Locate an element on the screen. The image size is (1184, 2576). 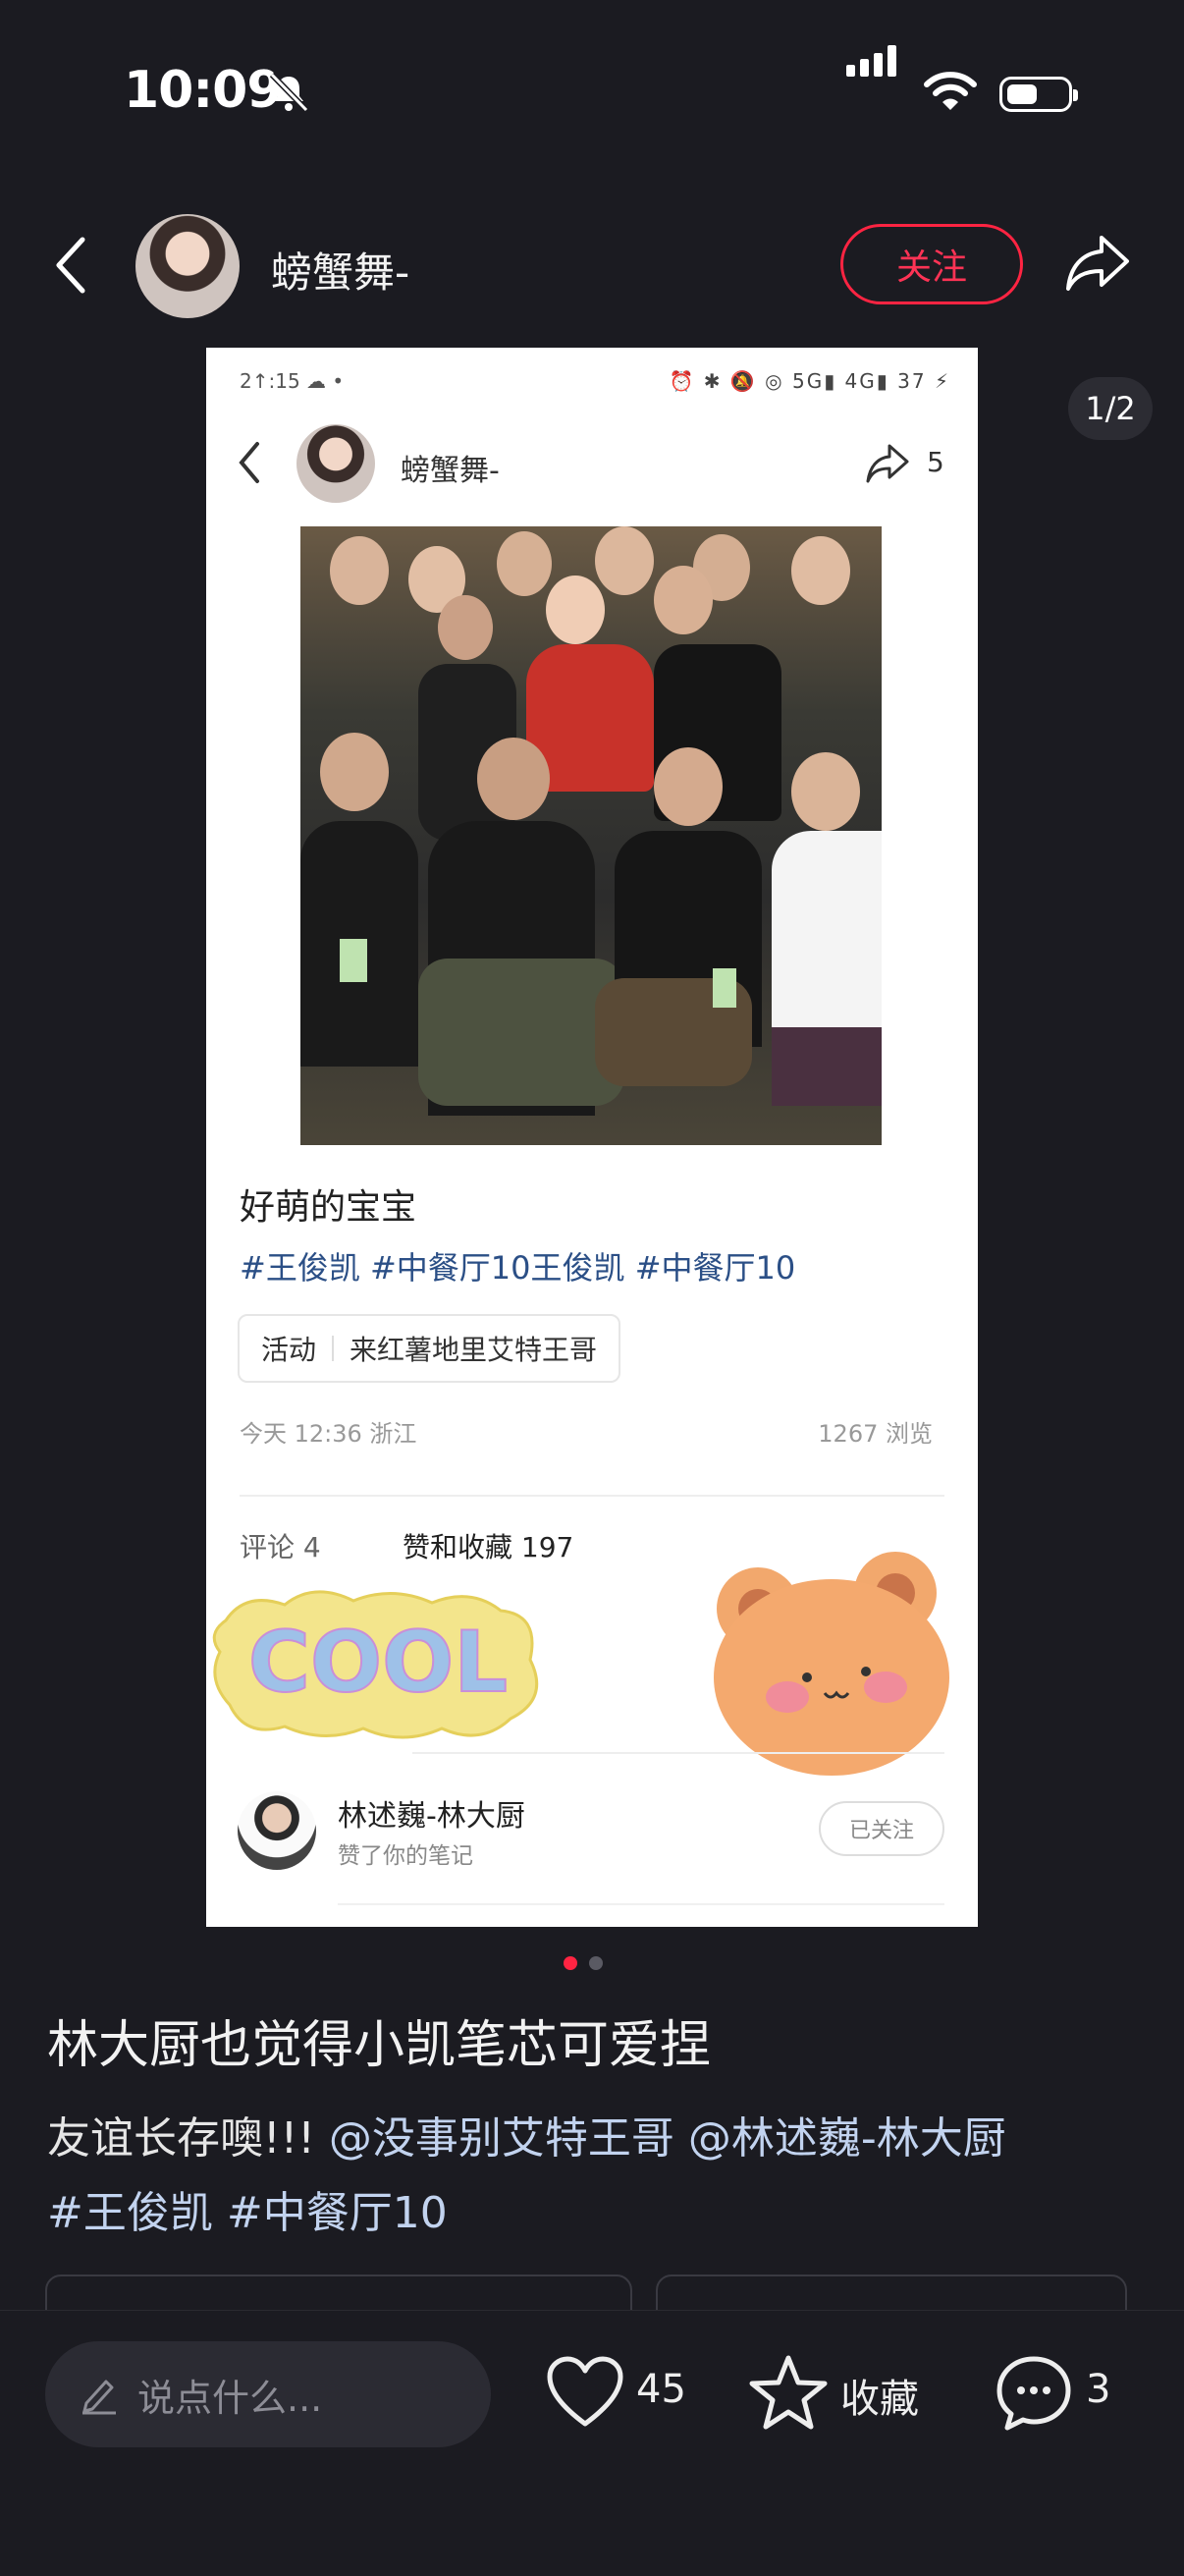
cool-sticker: COOL is located at coordinates (376, 1664).